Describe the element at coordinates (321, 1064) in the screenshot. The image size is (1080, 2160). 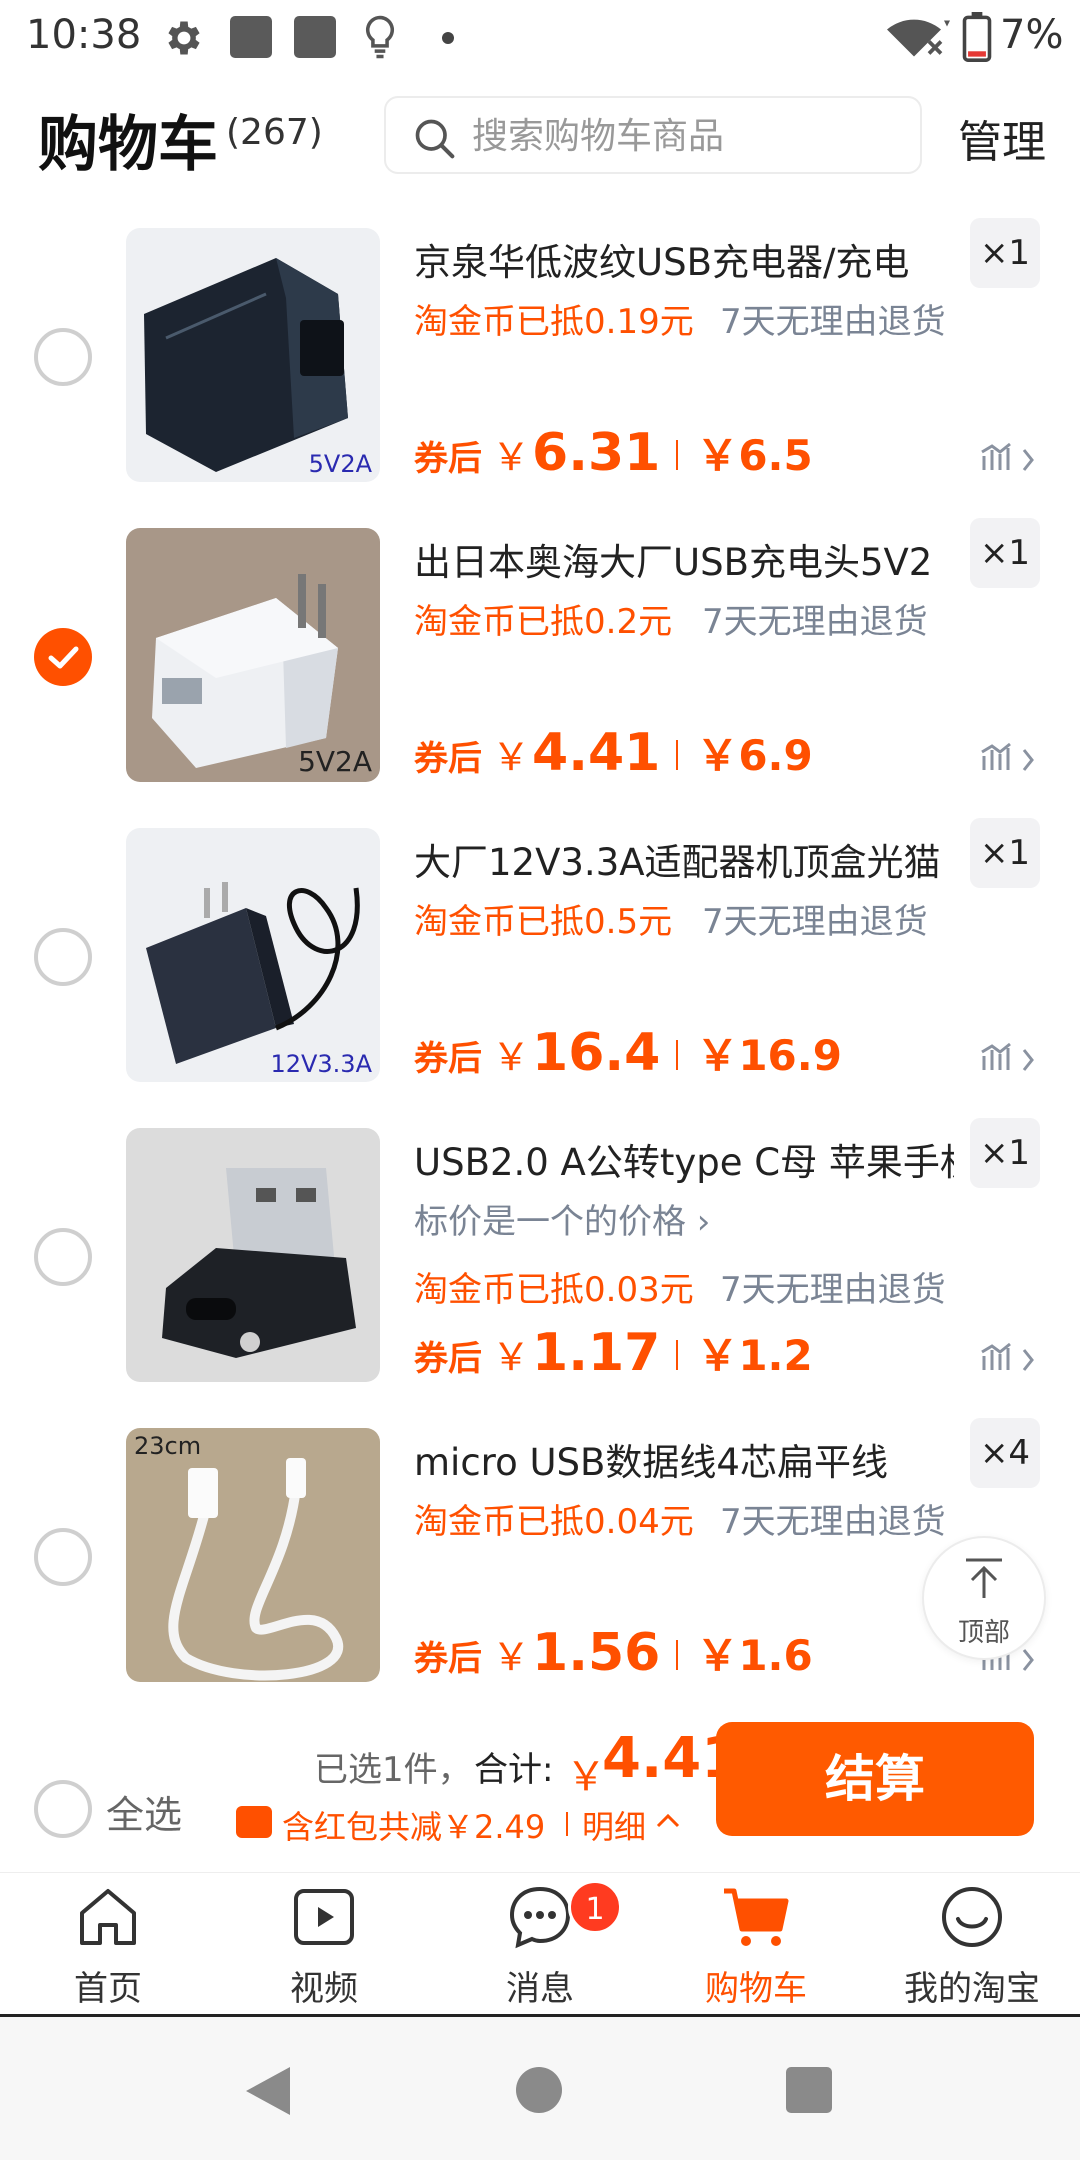
I see `image-label: 12V3.3A` at that location.